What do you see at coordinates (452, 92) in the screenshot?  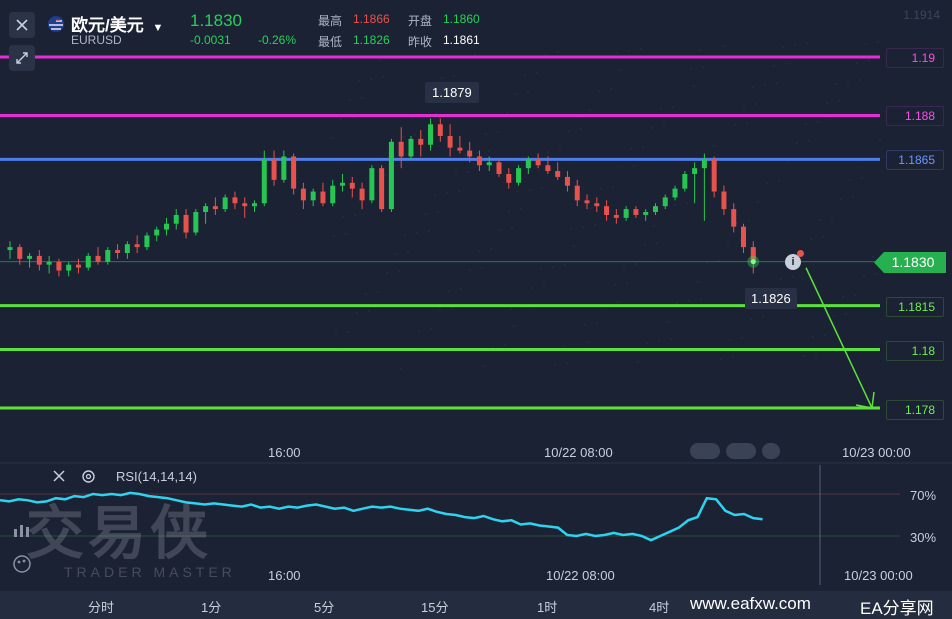 I see `peak-annotation: 1.1879` at bounding box center [452, 92].